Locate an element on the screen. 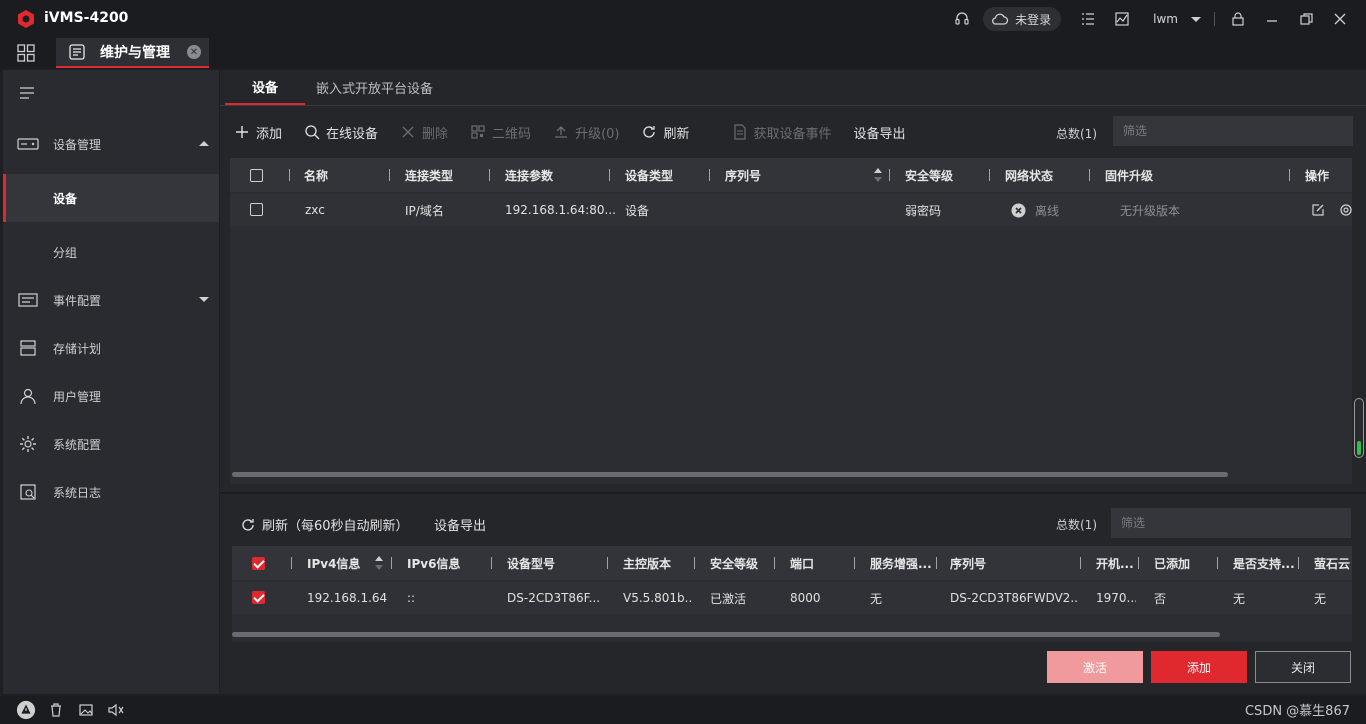  alarm-warning-icon is located at coordinates (26, 710).